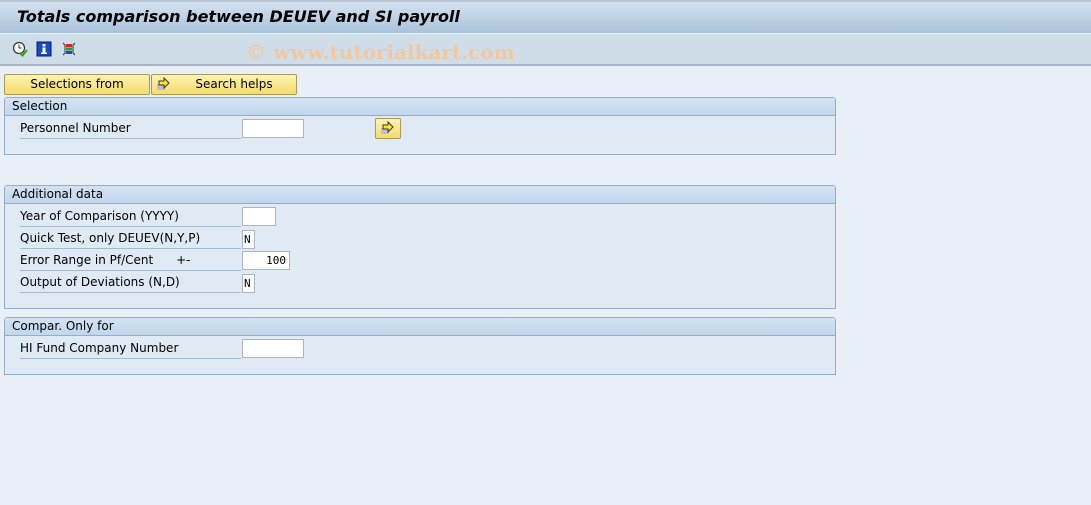 This screenshot has height=505, width=1091. I want to click on error-range-input, so click(266, 260).